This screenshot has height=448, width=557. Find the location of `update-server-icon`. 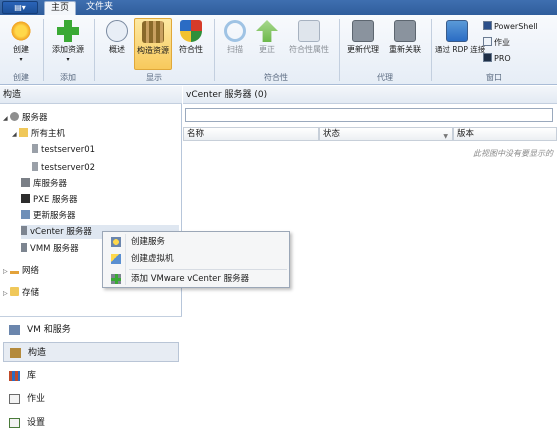

update-server-icon is located at coordinates (25, 214).